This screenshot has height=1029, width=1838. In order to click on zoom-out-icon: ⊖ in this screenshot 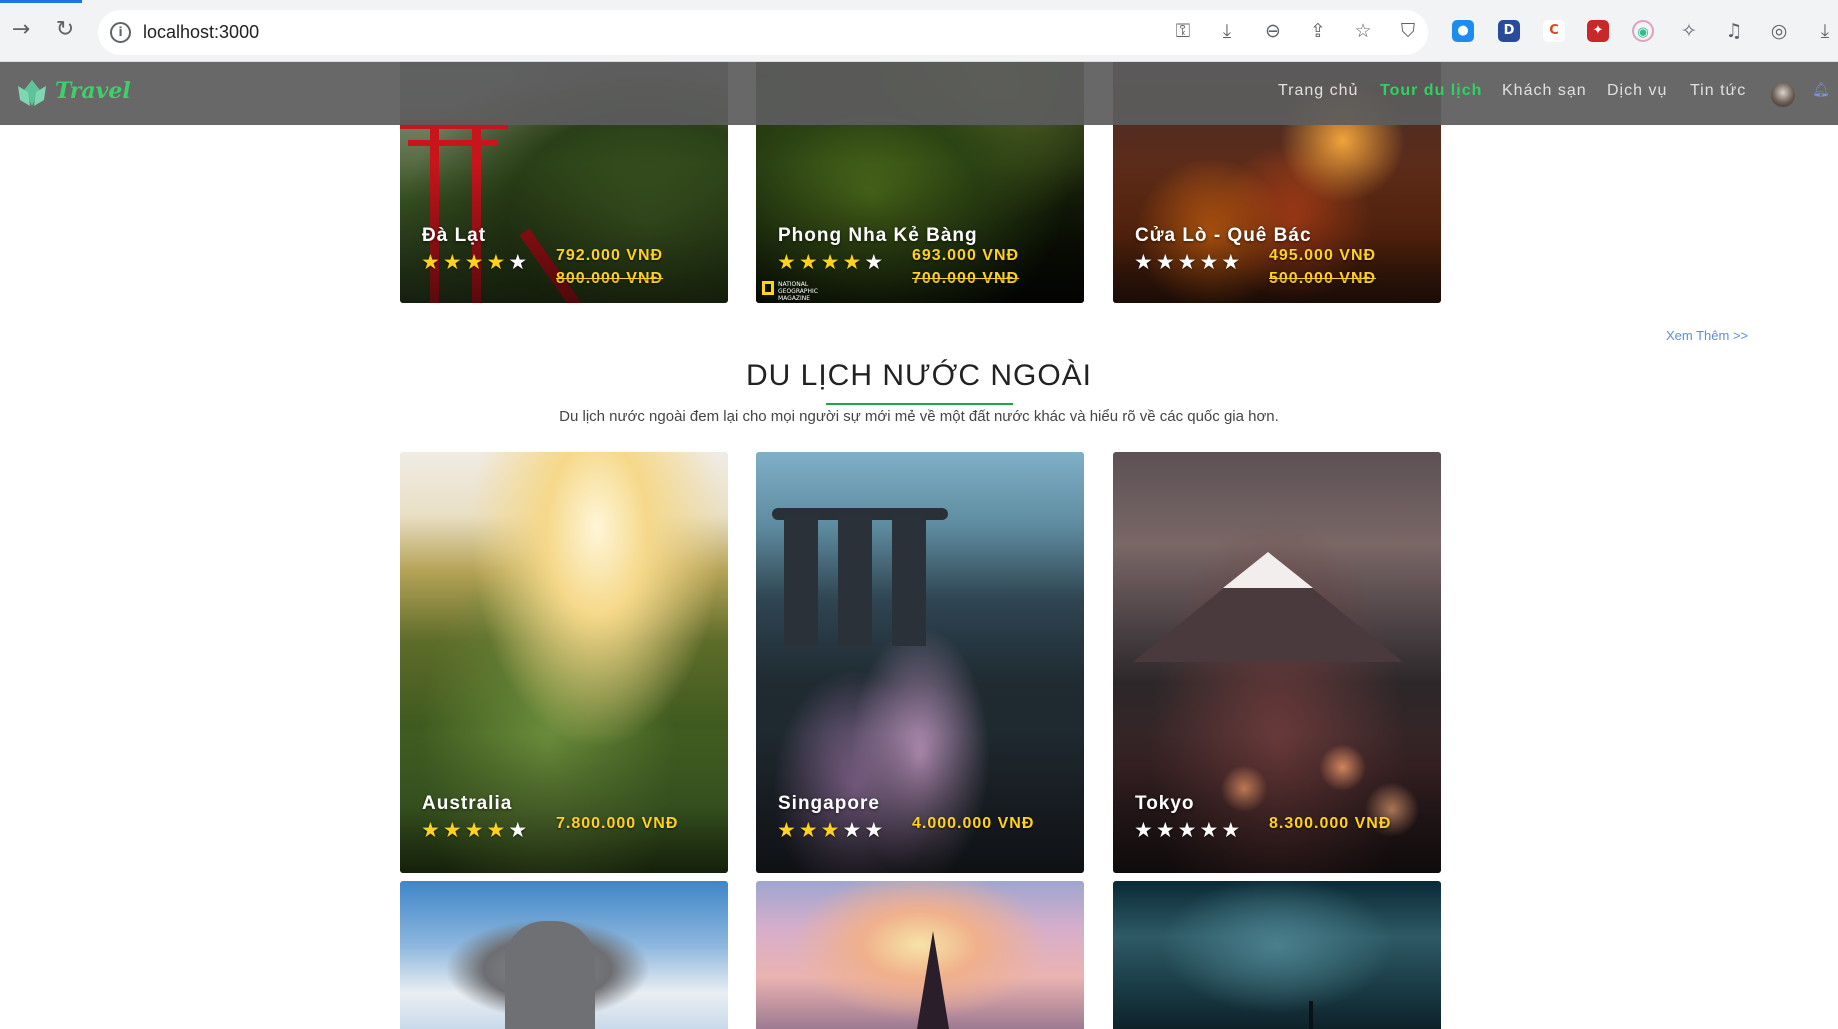, I will do `click(1273, 31)`.